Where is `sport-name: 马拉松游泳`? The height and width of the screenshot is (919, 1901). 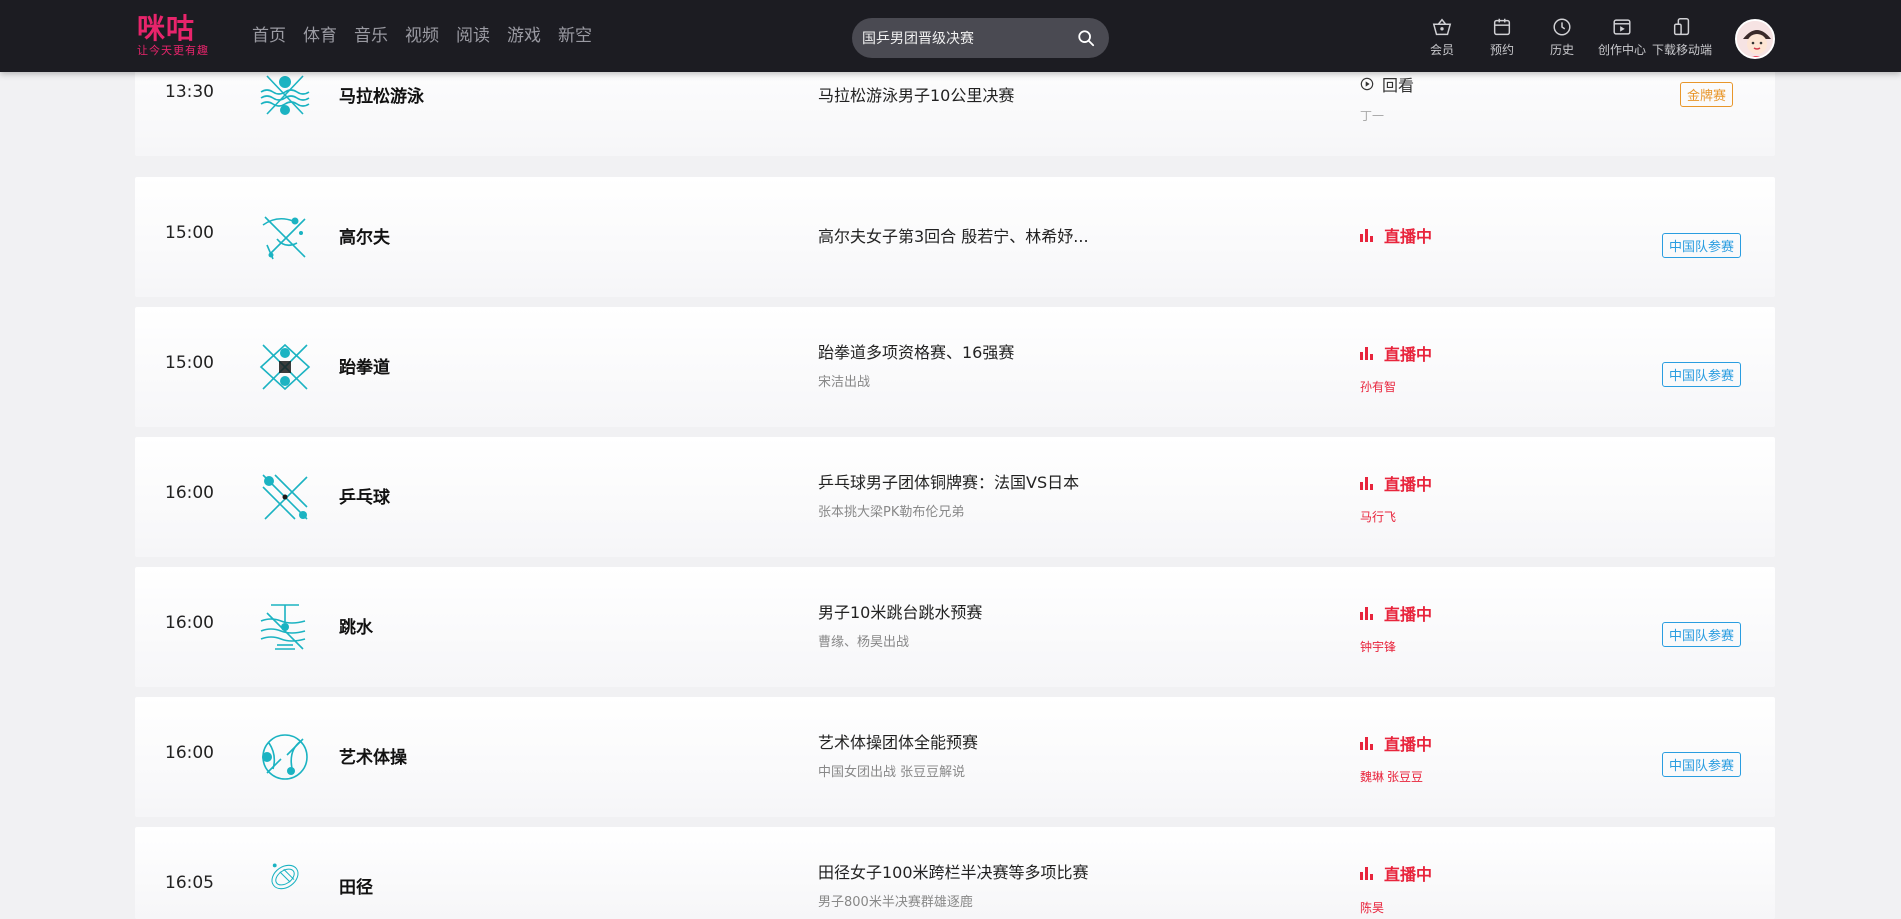 sport-name: 马拉松游泳 is located at coordinates (381, 97).